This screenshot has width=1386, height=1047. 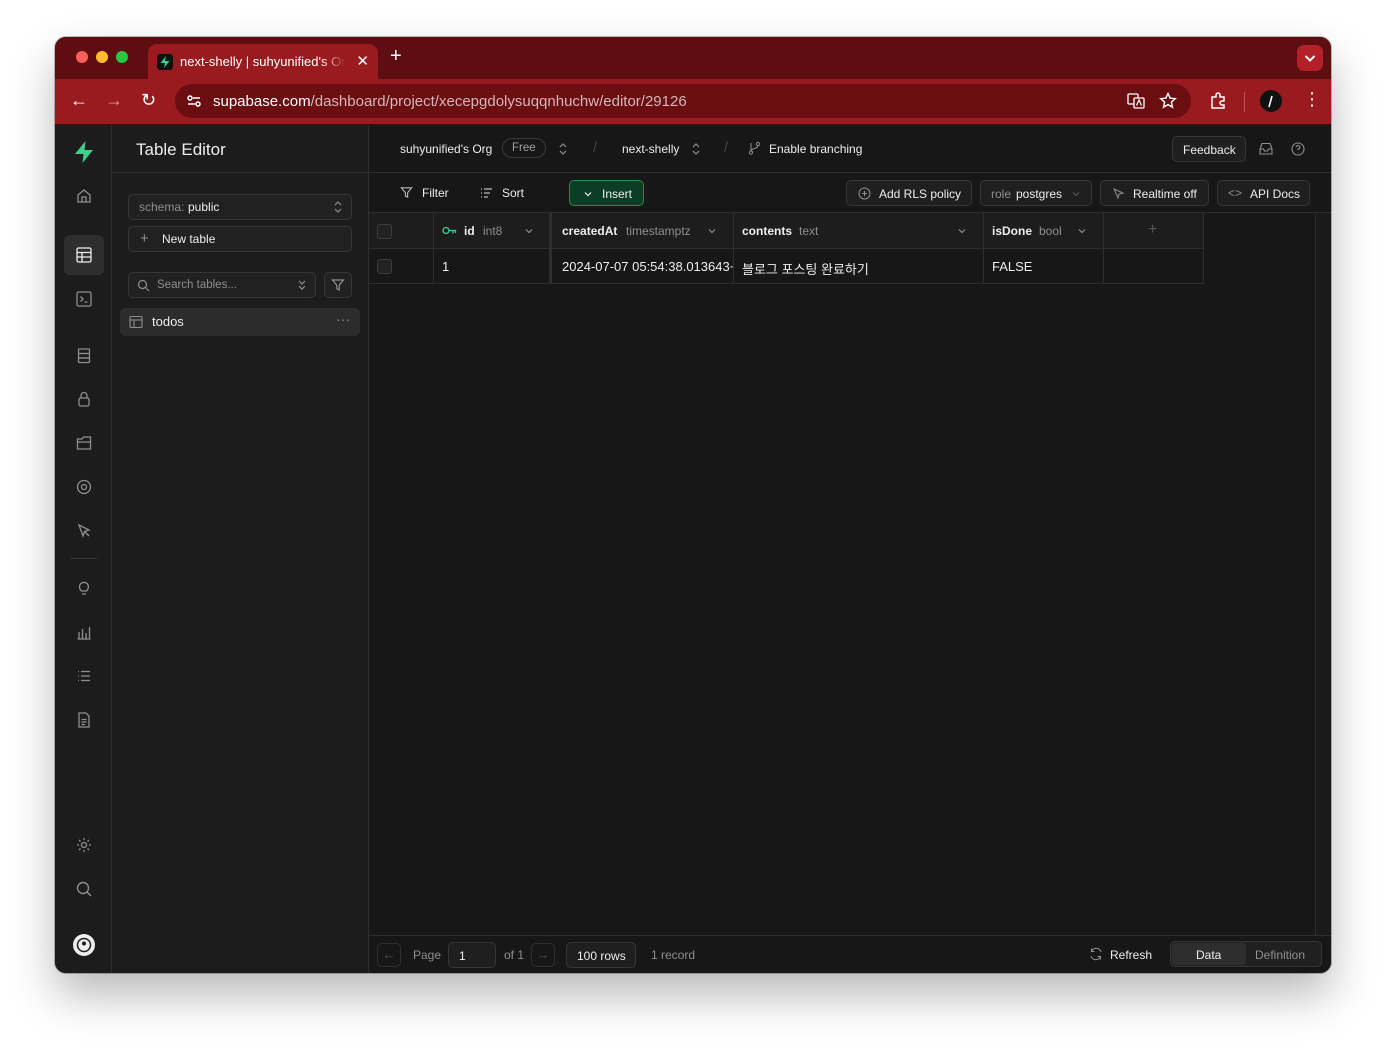 I want to click on page-label: Page, so click(x=427, y=955).